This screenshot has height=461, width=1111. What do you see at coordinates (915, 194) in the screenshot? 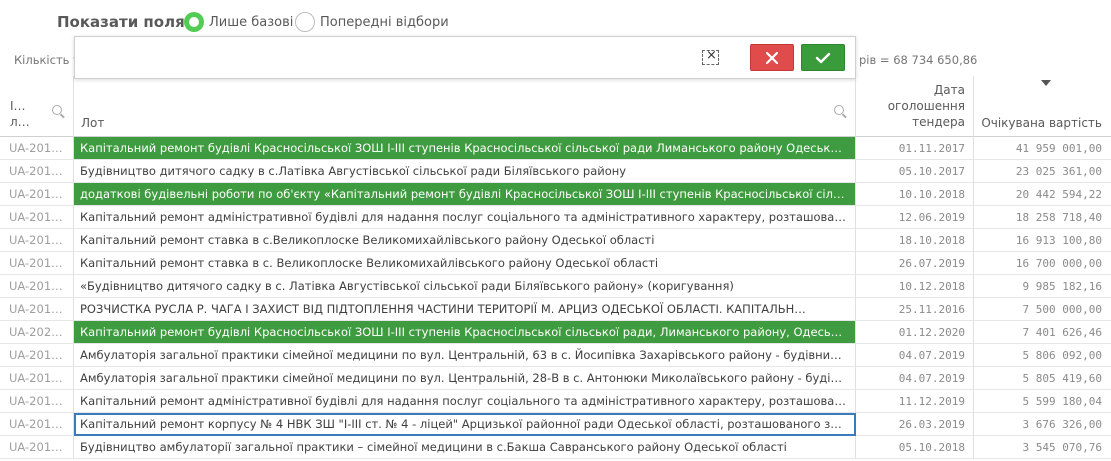
I see `cell-date: 10.10.2018` at bounding box center [915, 194].